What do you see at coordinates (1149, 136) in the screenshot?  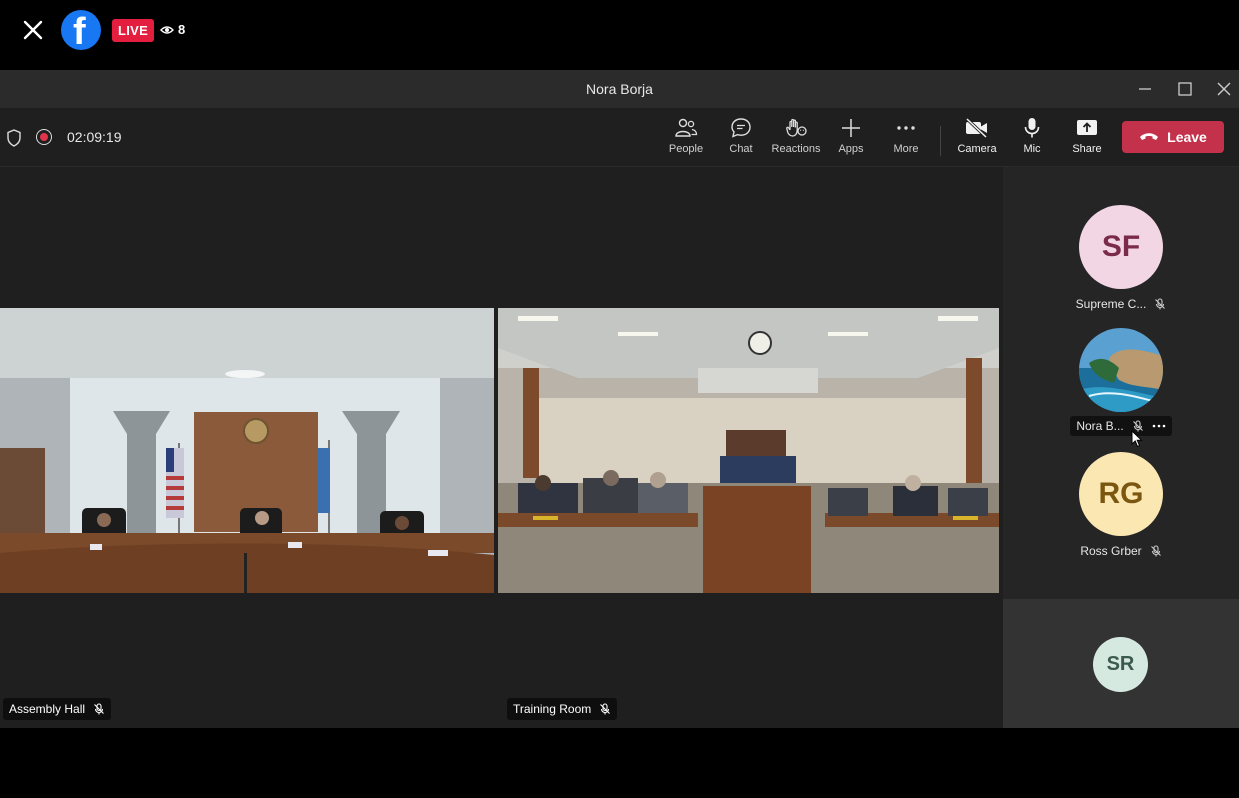 I see `phone-hangup-icon` at bounding box center [1149, 136].